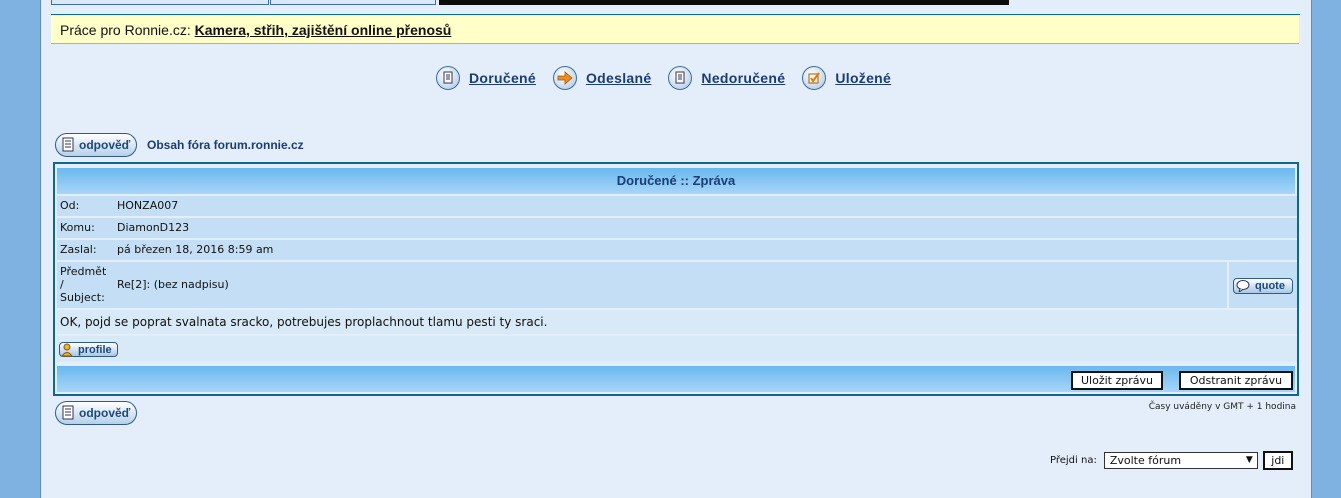 This screenshot has height=498, width=1341. What do you see at coordinates (125, 30) in the screenshot?
I see `notice-prefix: Práce pro Ronnie.cz:` at bounding box center [125, 30].